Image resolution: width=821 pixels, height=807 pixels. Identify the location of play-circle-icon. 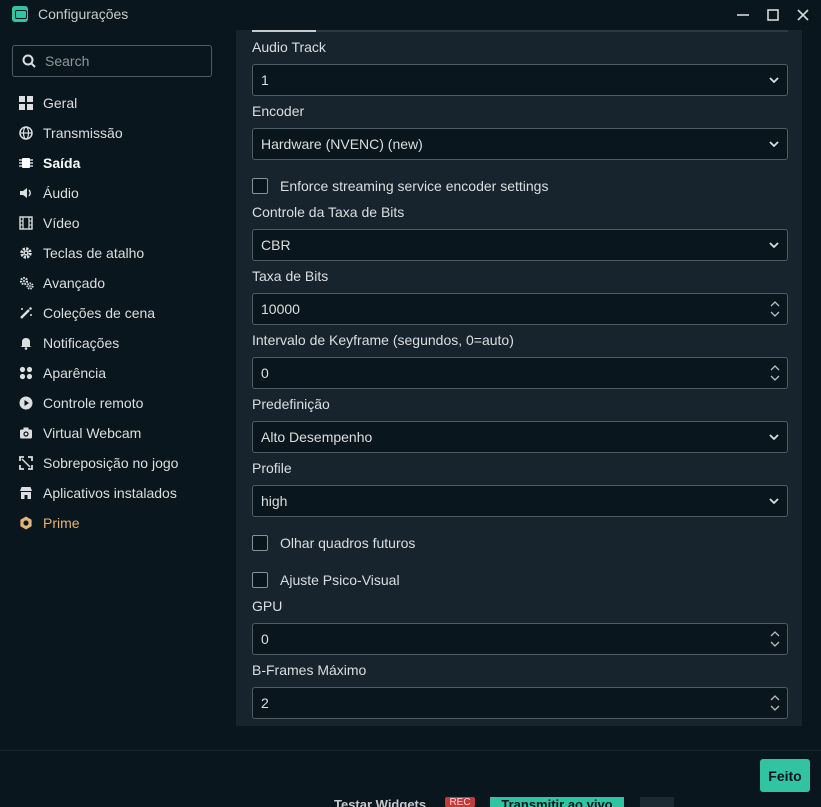
(26, 403).